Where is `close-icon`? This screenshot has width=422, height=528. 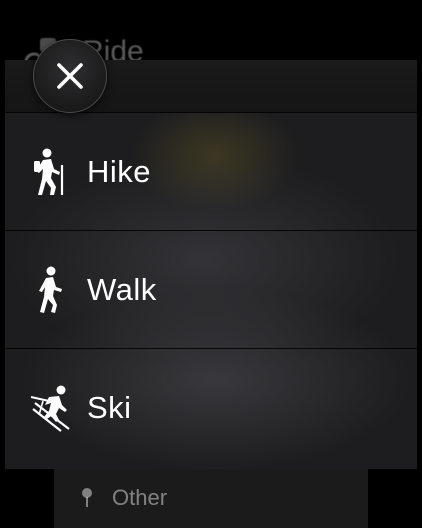
close-icon is located at coordinates (70, 76).